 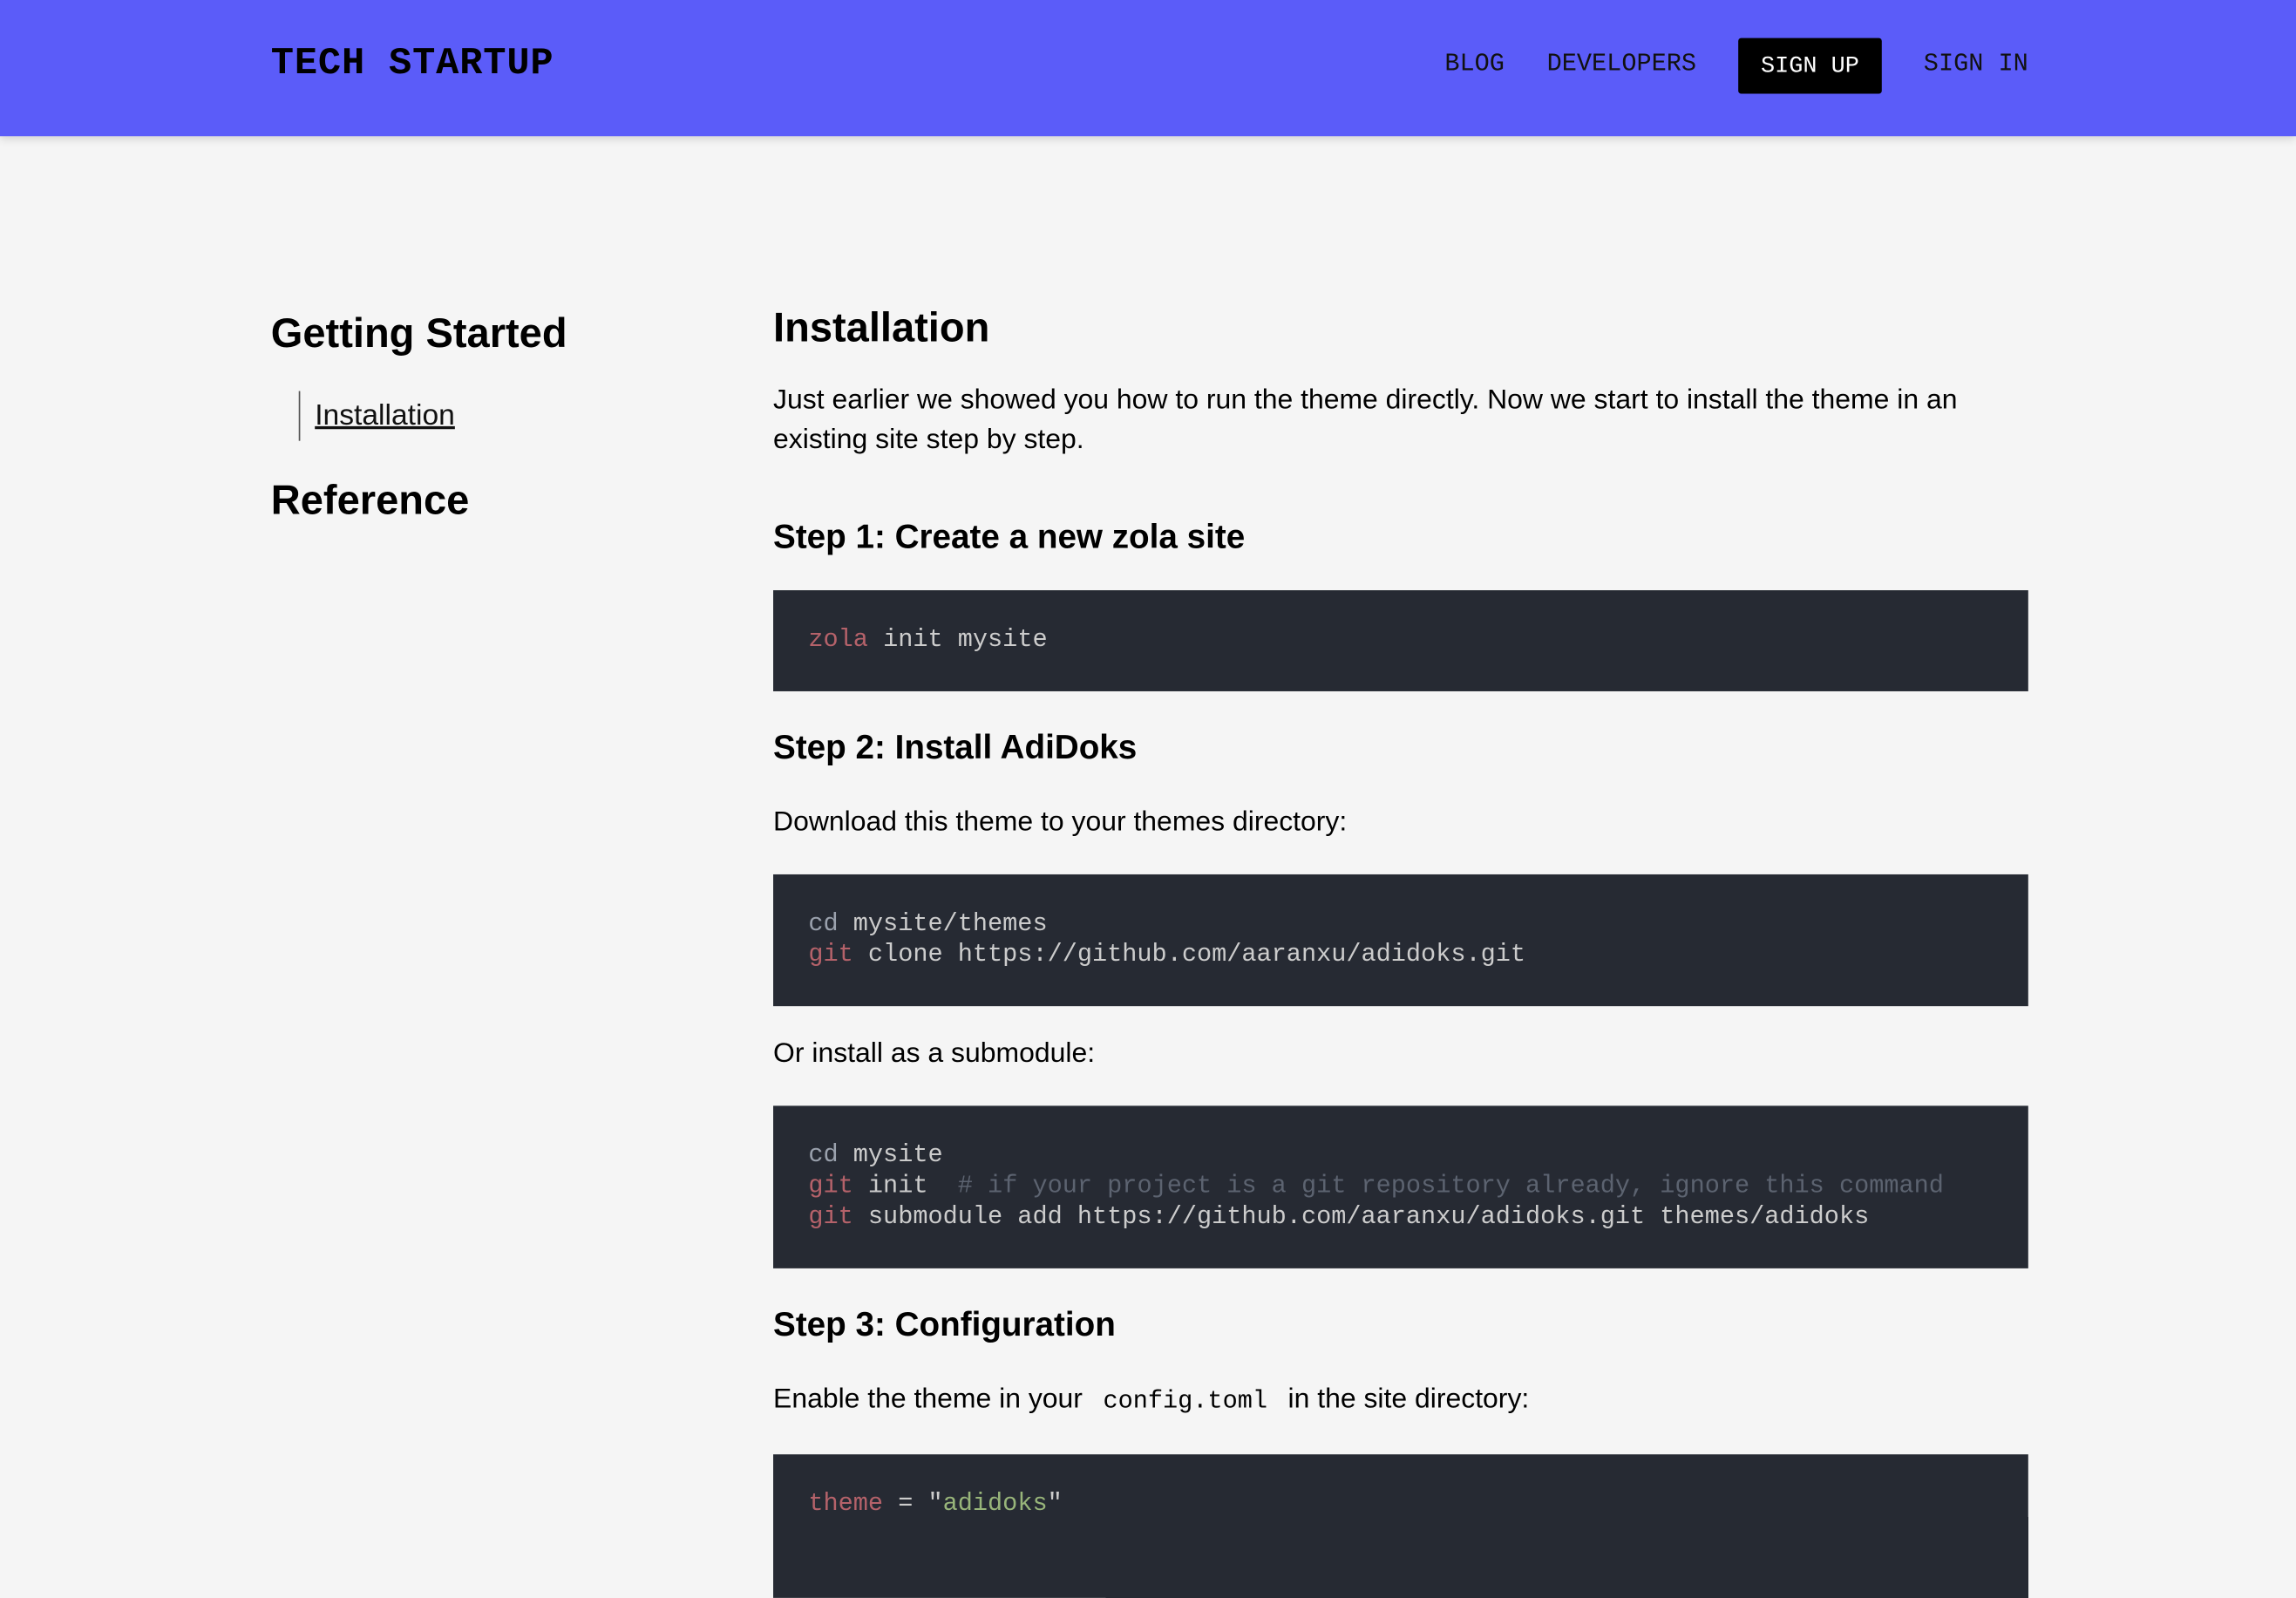 I want to click on code-key: theme, so click(x=846, y=1505).